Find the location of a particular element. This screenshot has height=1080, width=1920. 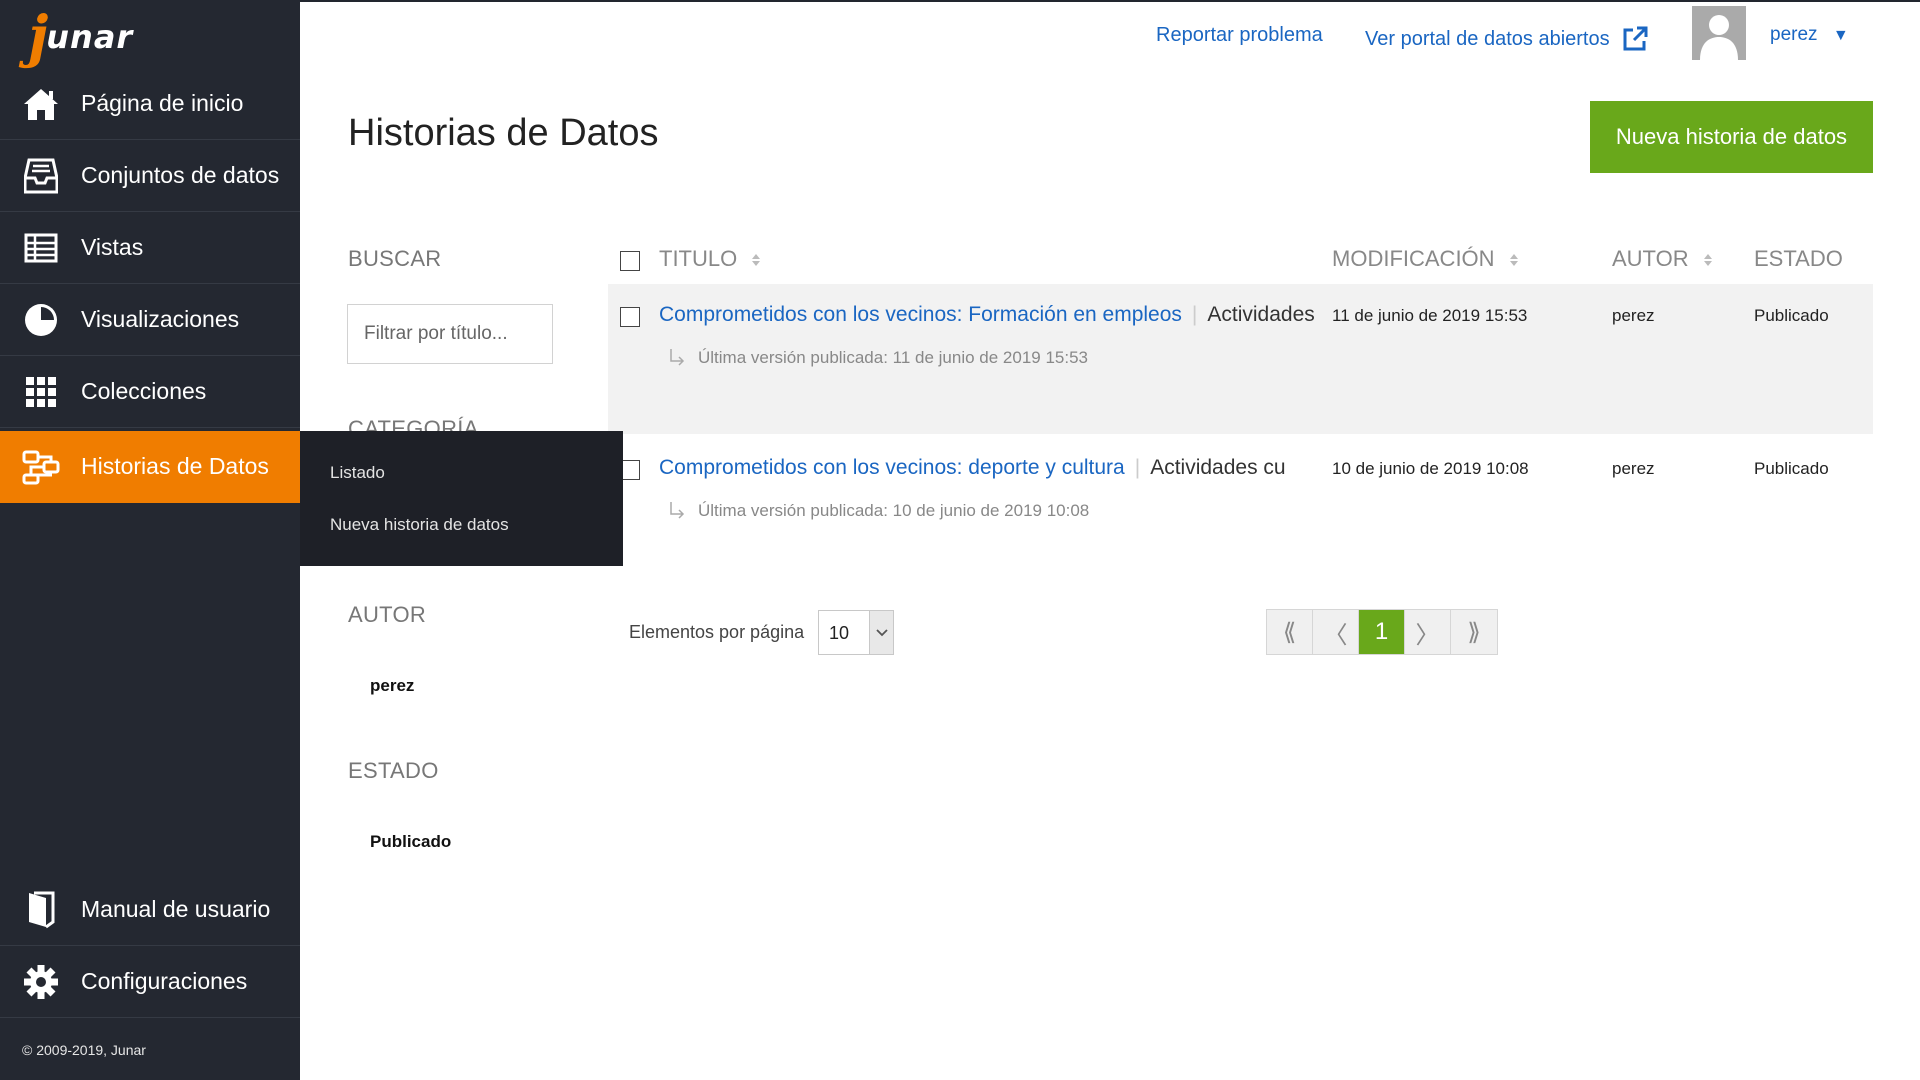

grid-icon is located at coordinates (41, 392).